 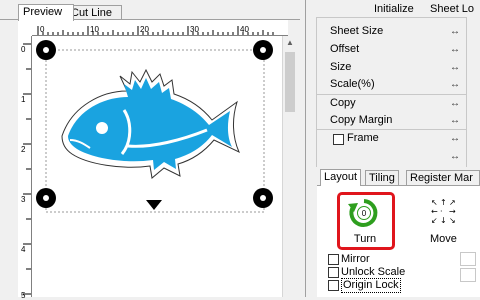 I want to click on tab-register-marks: Register Mar, so click(x=443, y=177).